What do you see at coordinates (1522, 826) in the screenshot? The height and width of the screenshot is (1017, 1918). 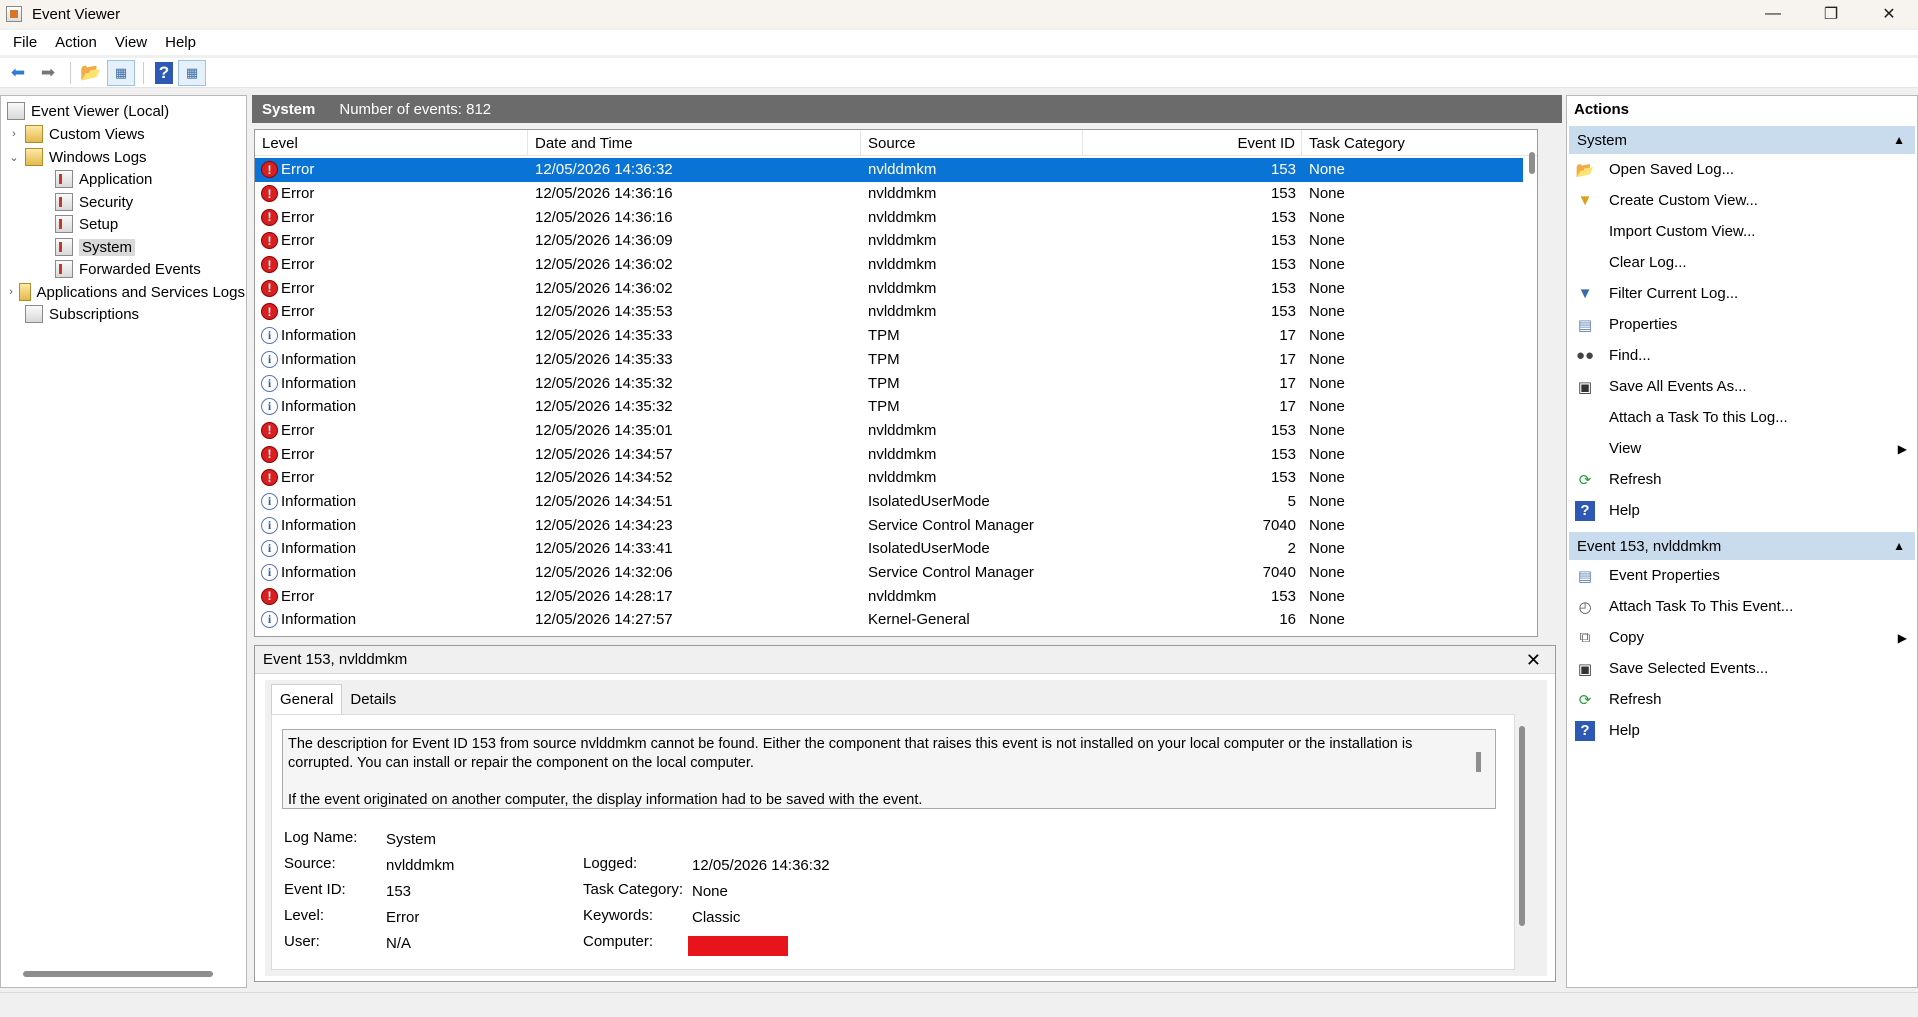 I see `detail-vertical-scrollbar` at bounding box center [1522, 826].